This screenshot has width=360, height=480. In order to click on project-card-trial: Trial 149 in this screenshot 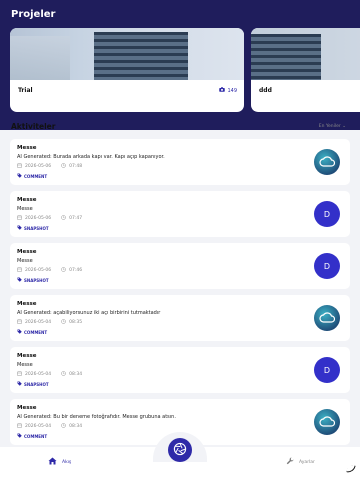, I will do `click(127, 70)`.